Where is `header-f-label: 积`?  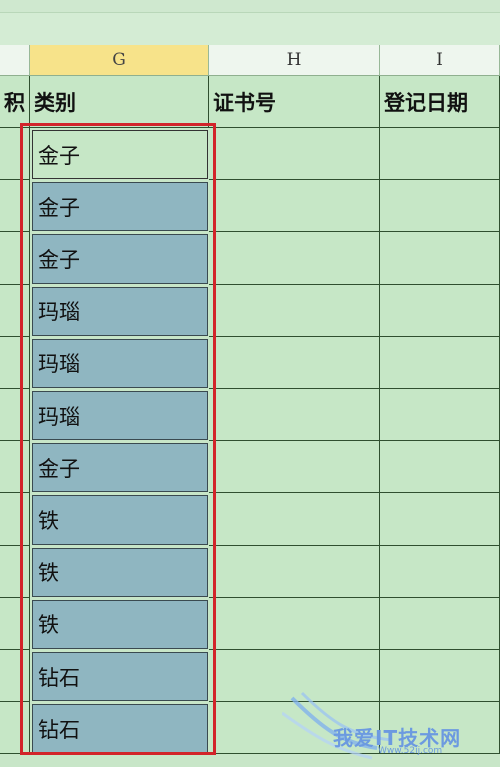 header-f-label: 积 is located at coordinates (14, 102).